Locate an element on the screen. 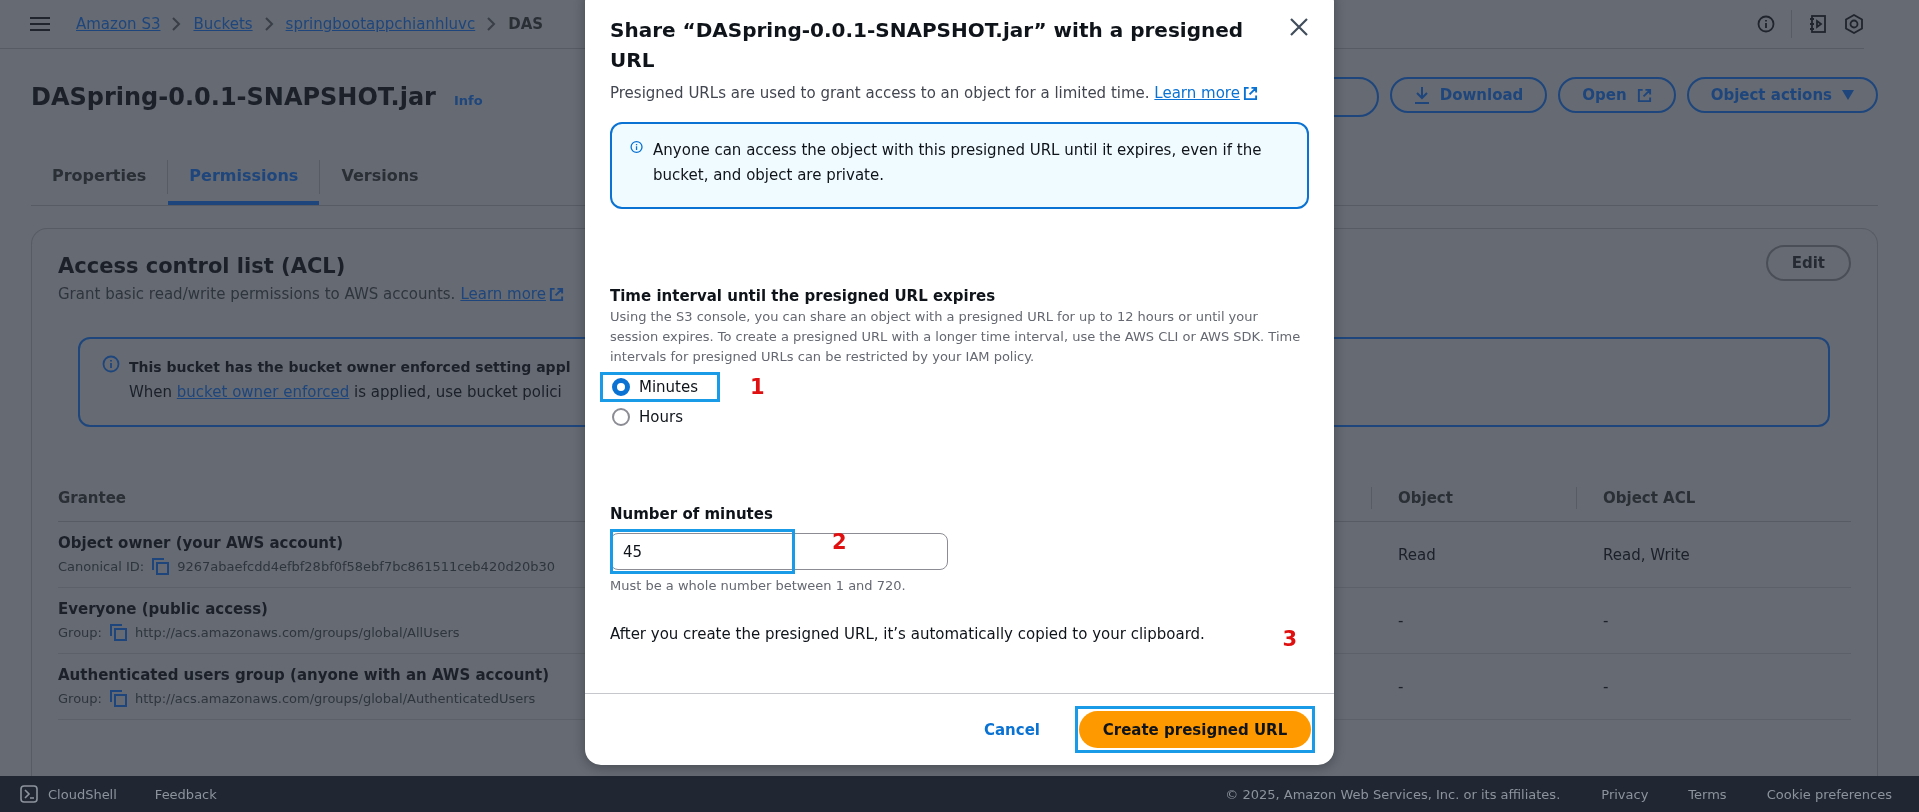  tab: Versions is located at coordinates (380, 177).